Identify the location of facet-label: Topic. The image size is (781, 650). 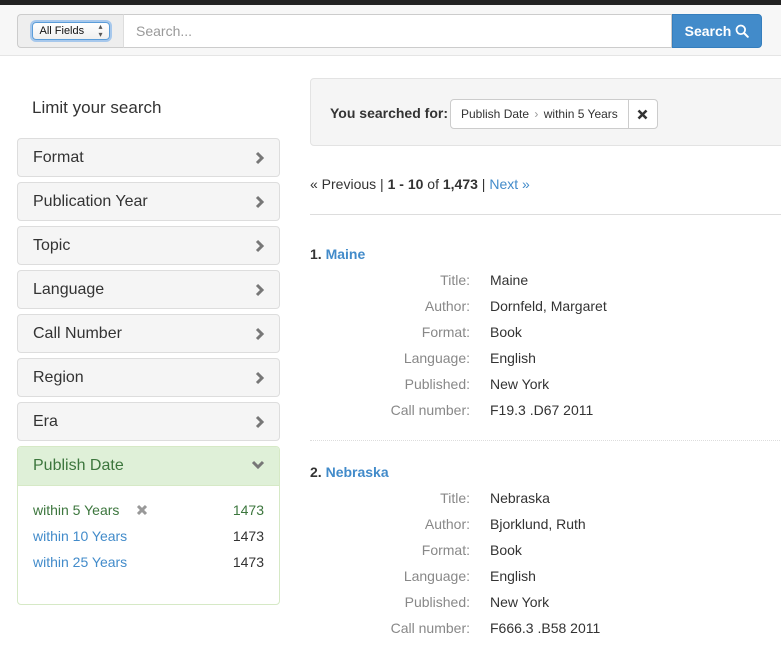
(52, 245).